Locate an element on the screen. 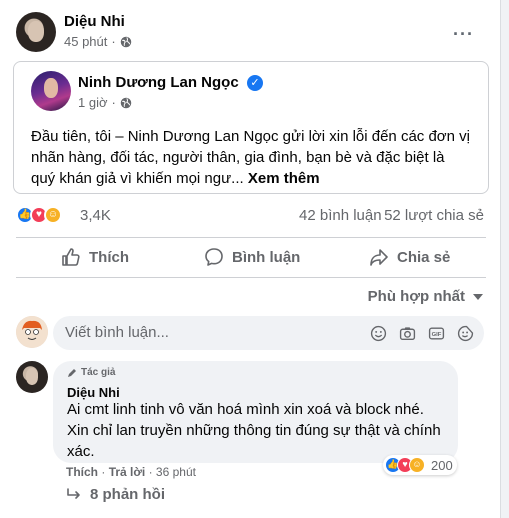  comment-actions: Thích · Trả lời · 36 phút is located at coordinates (131, 472).